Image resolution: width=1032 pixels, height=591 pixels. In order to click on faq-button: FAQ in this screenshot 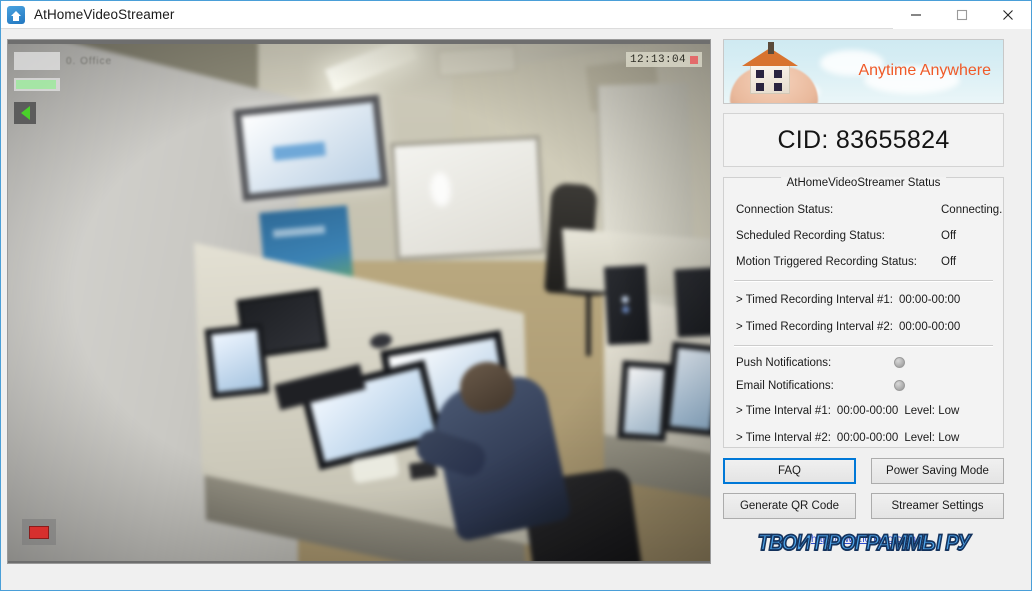, I will do `click(789, 471)`.